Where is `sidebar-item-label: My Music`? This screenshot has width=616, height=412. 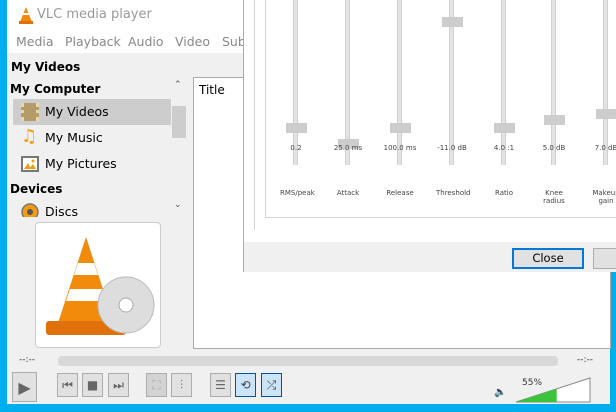 sidebar-item-label: My Music is located at coordinates (74, 137).